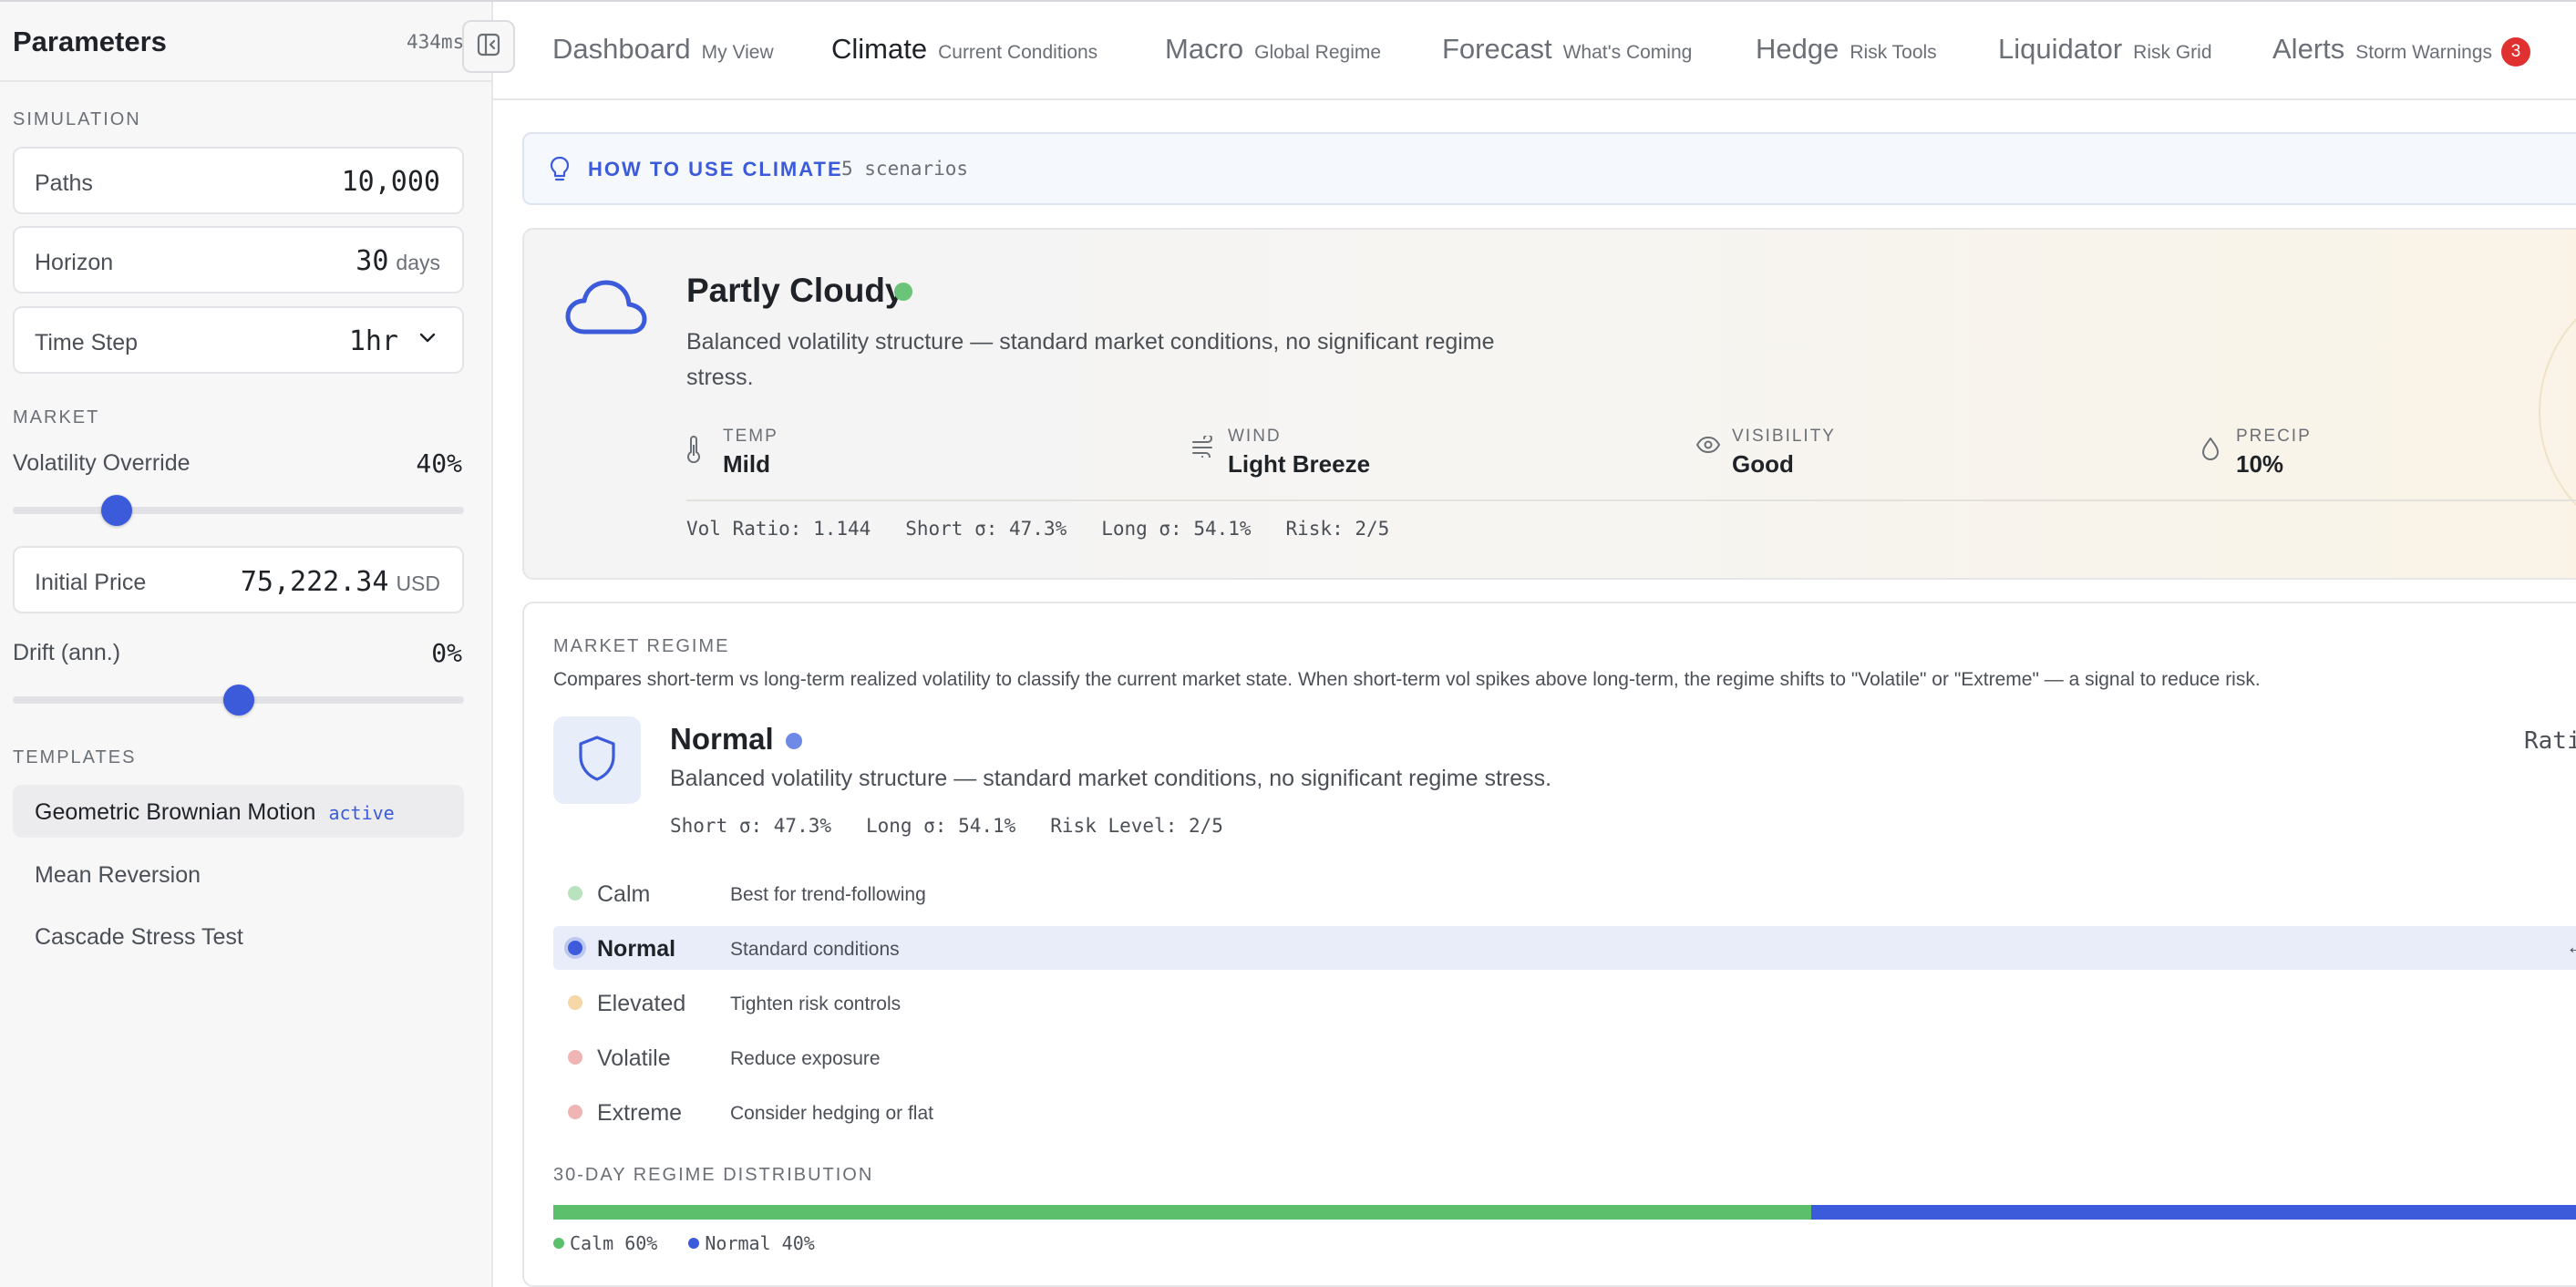 The height and width of the screenshot is (1287, 2576). Describe the element at coordinates (116, 510) in the screenshot. I see `volatility-slider-thumb` at that location.